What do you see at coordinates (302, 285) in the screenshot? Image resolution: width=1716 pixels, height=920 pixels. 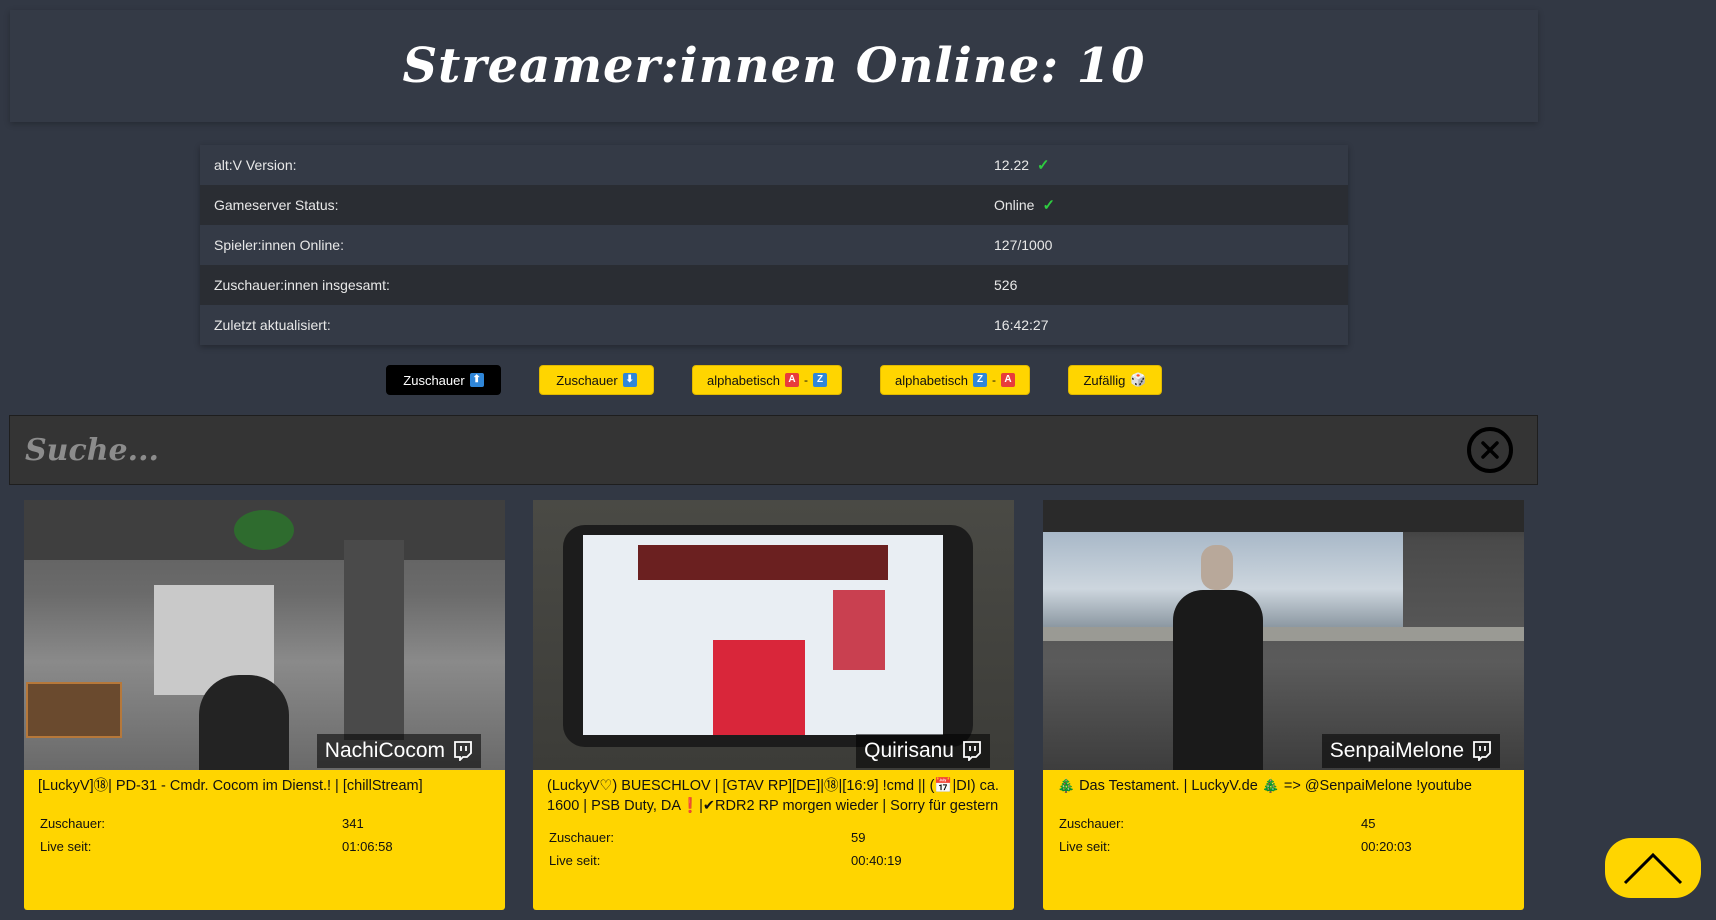 I see `info-key: Zuschauer:innen insgesamt:` at bounding box center [302, 285].